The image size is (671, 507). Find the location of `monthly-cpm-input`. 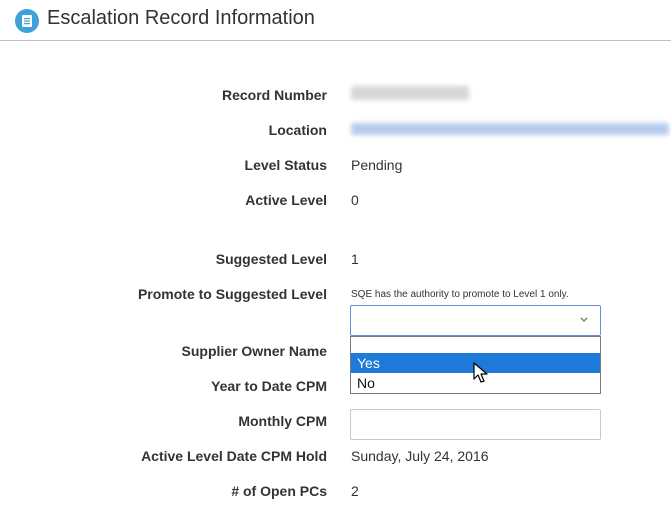

monthly-cpm-input is located at coordinates (475, 424).